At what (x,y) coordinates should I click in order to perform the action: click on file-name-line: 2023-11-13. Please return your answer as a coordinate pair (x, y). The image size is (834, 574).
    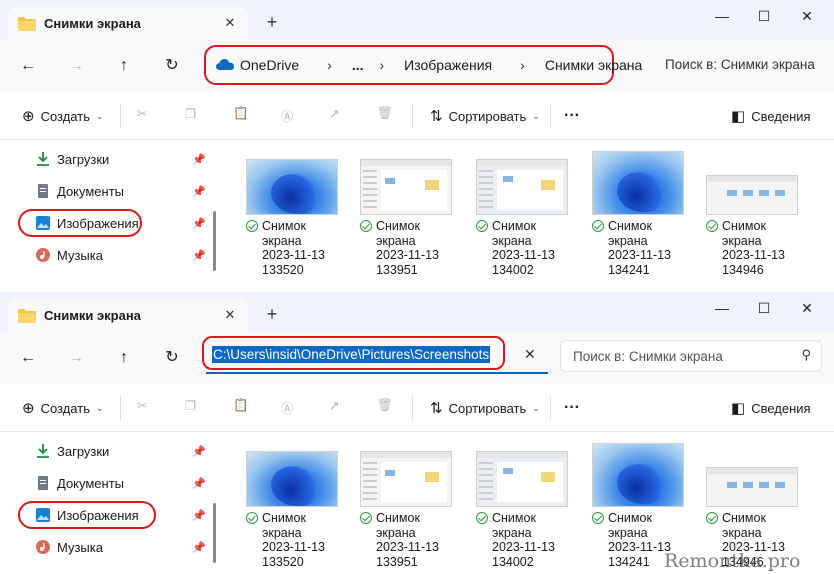
    Looking at the image, I should click on (524, 547).